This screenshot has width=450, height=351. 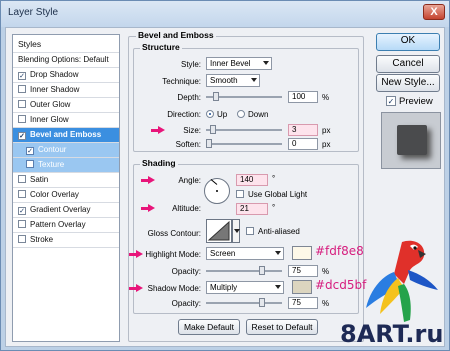 I want to click on styles-list-item: Texture, so click(x=66, y=165).